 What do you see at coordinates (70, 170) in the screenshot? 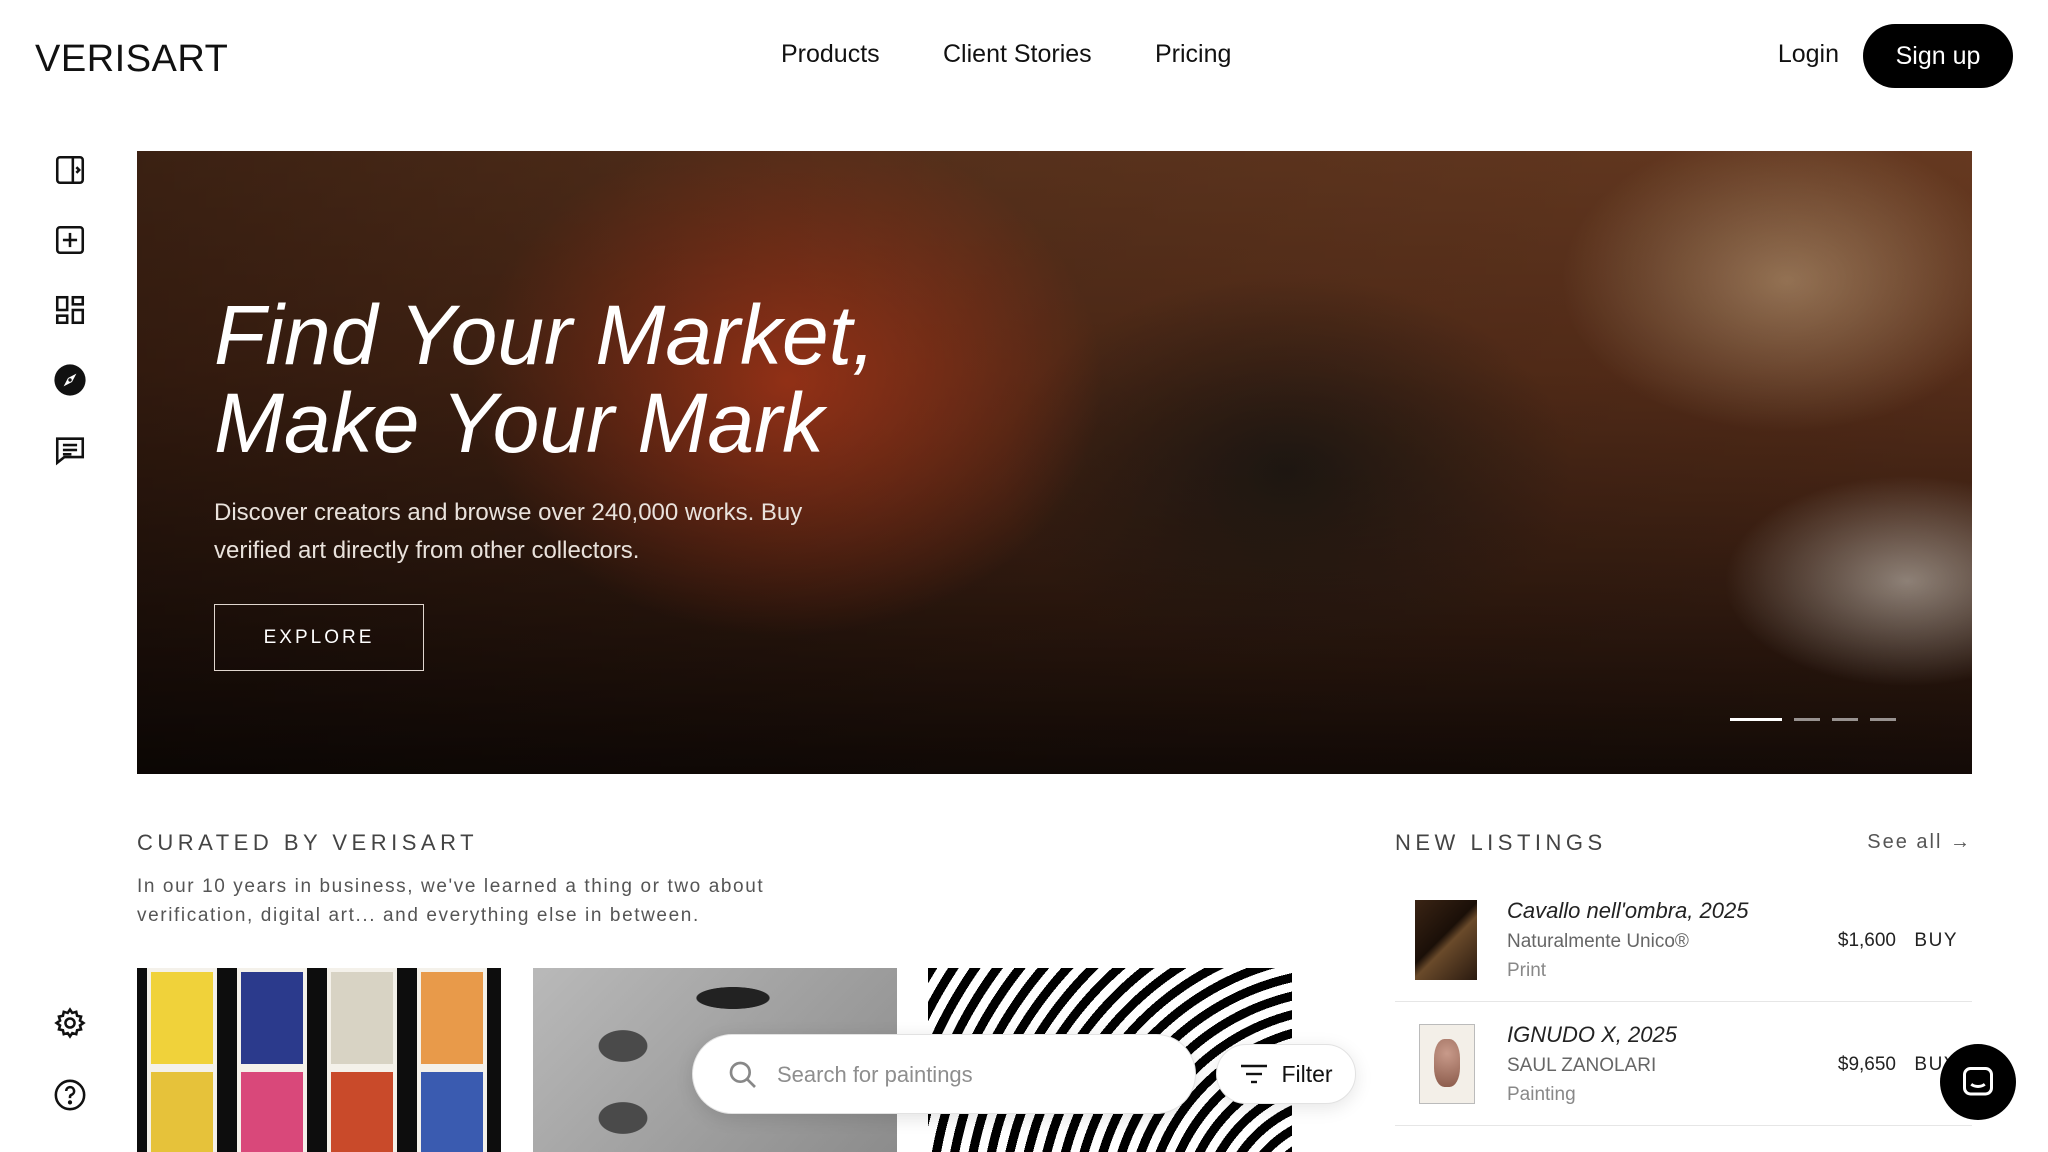
I see `panel-toggle-icon` at bounding box center [70, 170].